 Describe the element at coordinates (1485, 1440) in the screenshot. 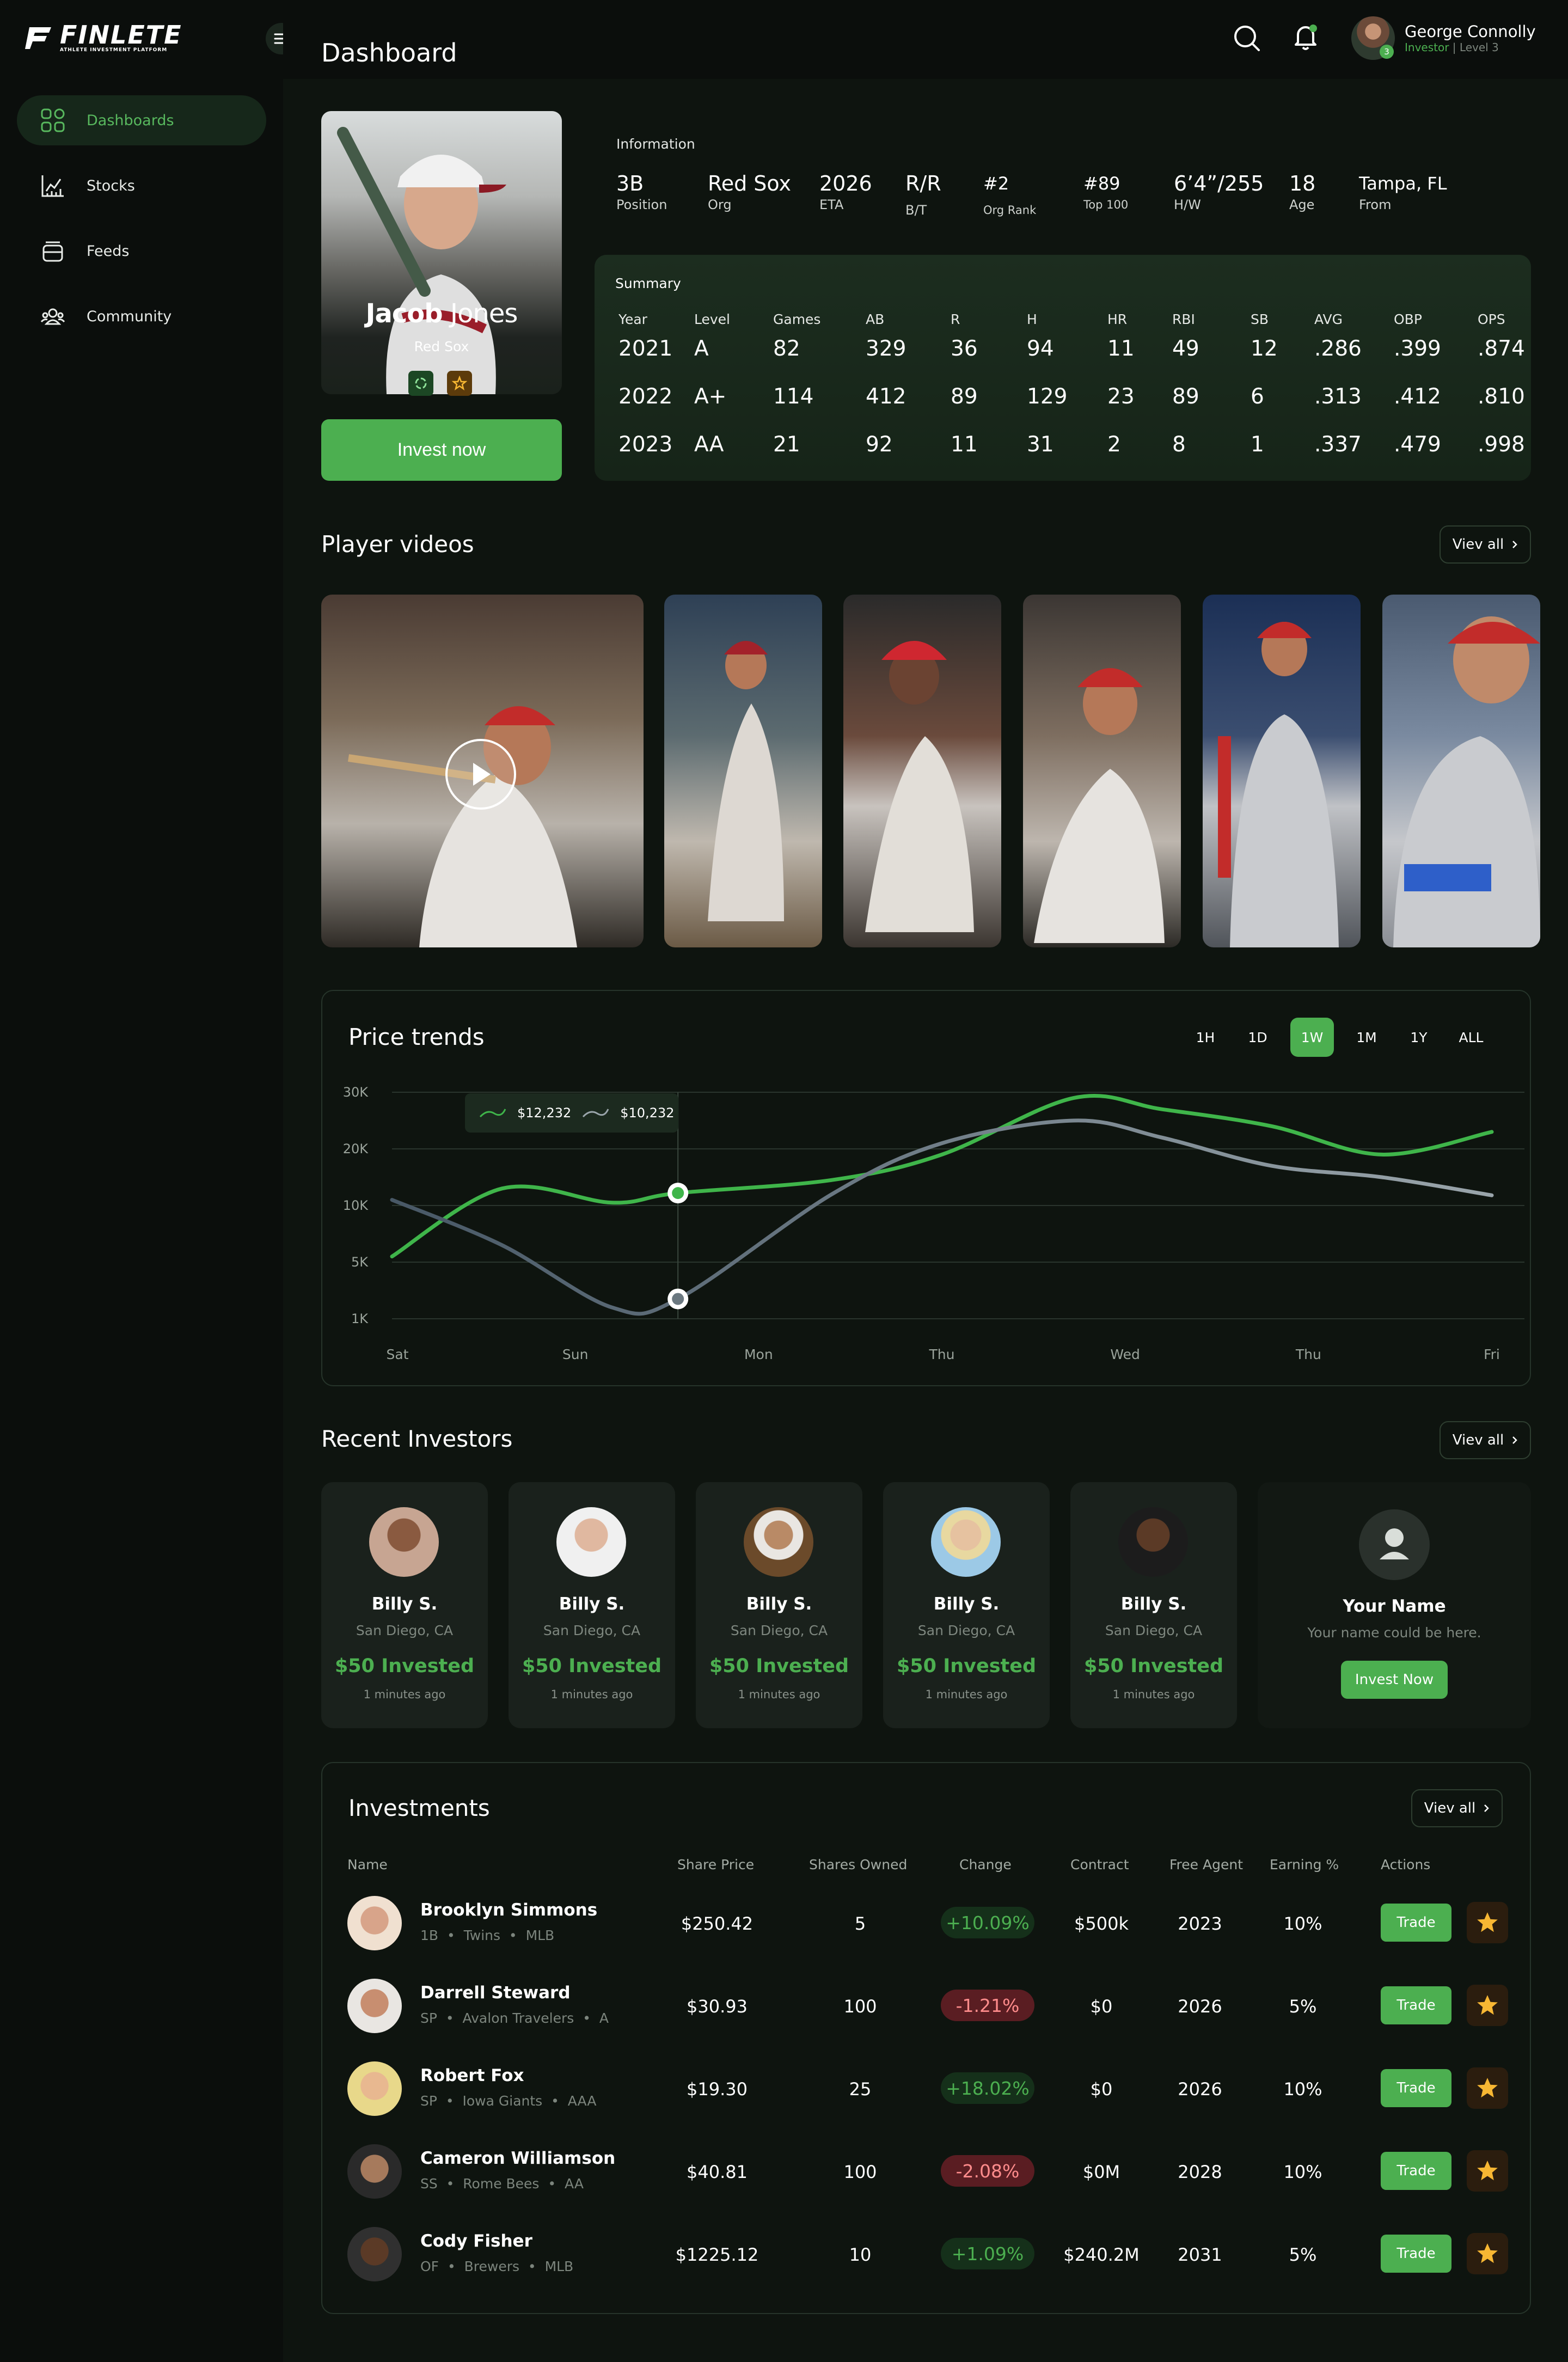

I see `investors-view-all-button: Viev all` at that location.